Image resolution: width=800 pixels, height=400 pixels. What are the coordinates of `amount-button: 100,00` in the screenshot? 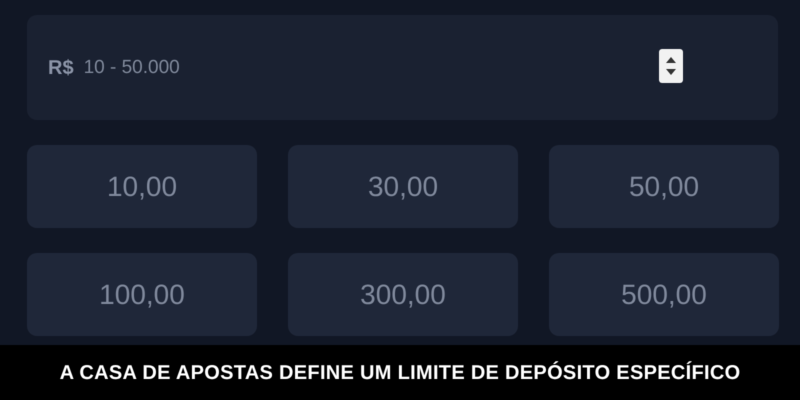 It's located at (142, 294).